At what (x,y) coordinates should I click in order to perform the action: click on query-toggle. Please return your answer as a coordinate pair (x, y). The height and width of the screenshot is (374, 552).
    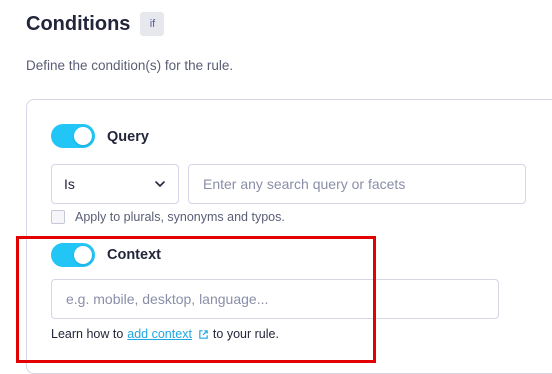
    Looking at the image, I should click on (73, 136).